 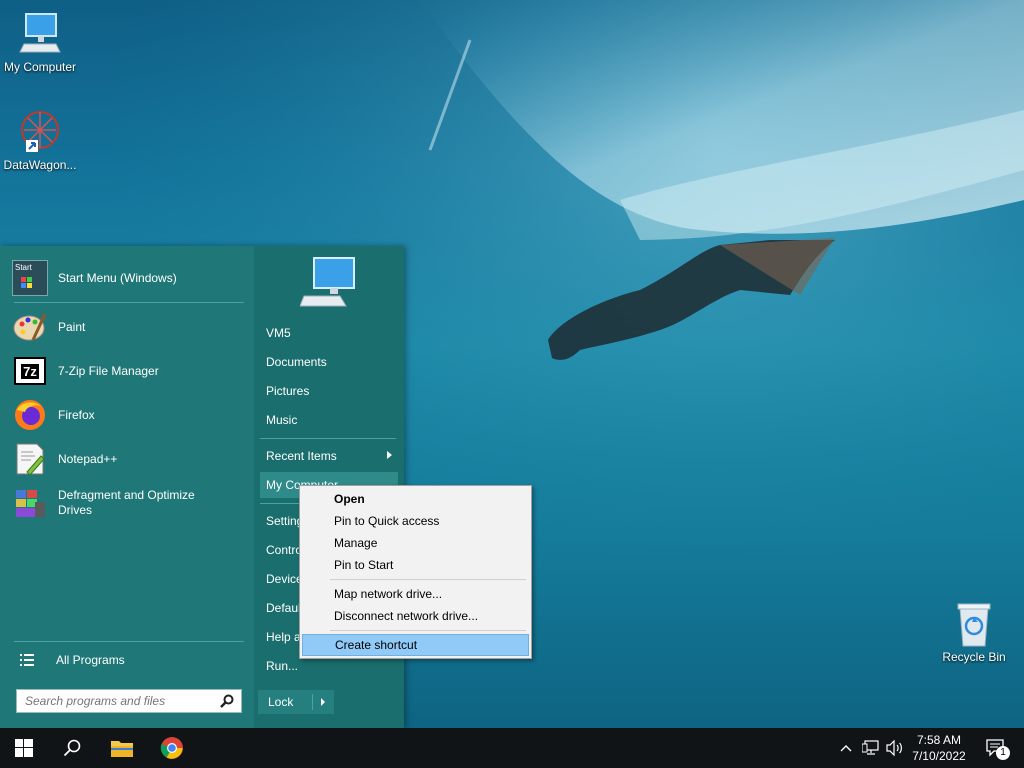 I want to click on chevron-up-icon, so click(x=846, y=748).